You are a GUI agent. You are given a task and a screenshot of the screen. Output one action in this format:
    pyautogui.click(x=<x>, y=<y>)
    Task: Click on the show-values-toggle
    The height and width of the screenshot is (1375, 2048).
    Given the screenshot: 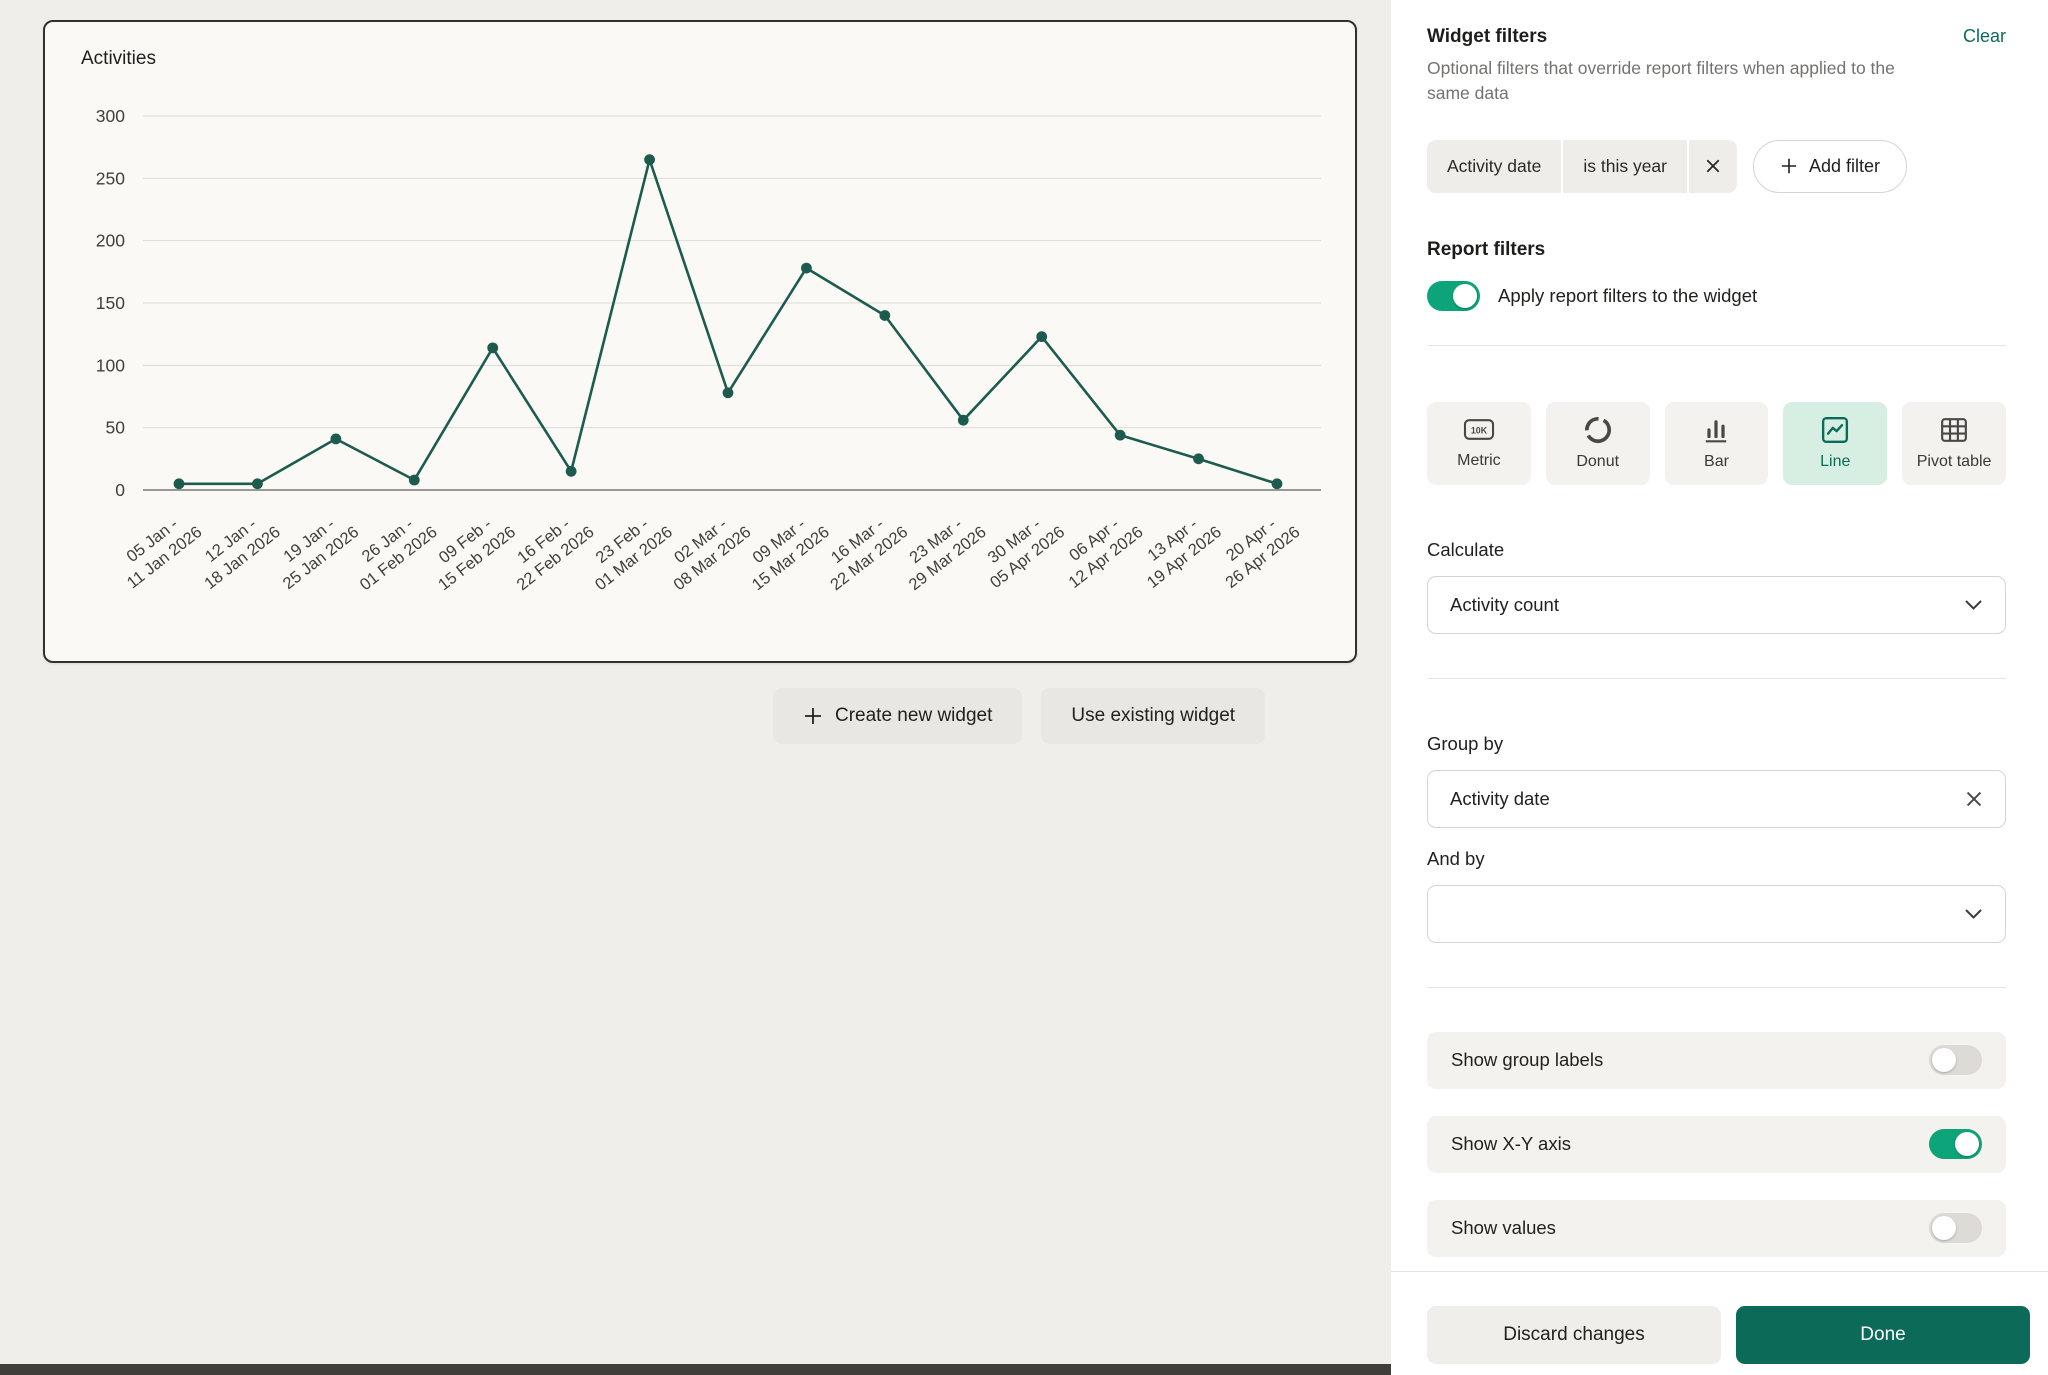 What is the action you would take?
    pyautogui.click(x=1955, y=1228)
    